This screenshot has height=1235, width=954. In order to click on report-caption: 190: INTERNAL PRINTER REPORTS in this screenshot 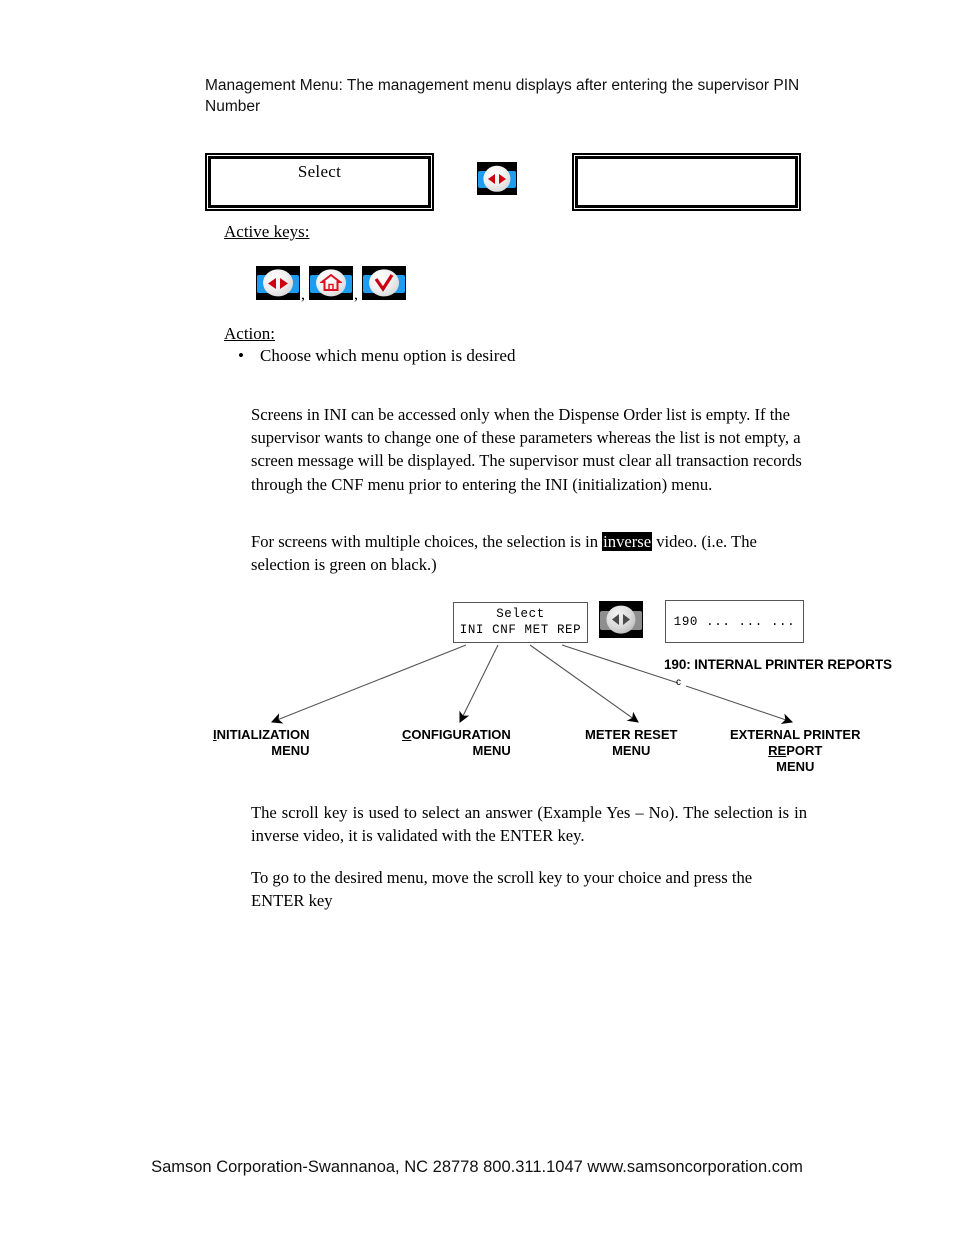, I will do `click(778, 664)`.